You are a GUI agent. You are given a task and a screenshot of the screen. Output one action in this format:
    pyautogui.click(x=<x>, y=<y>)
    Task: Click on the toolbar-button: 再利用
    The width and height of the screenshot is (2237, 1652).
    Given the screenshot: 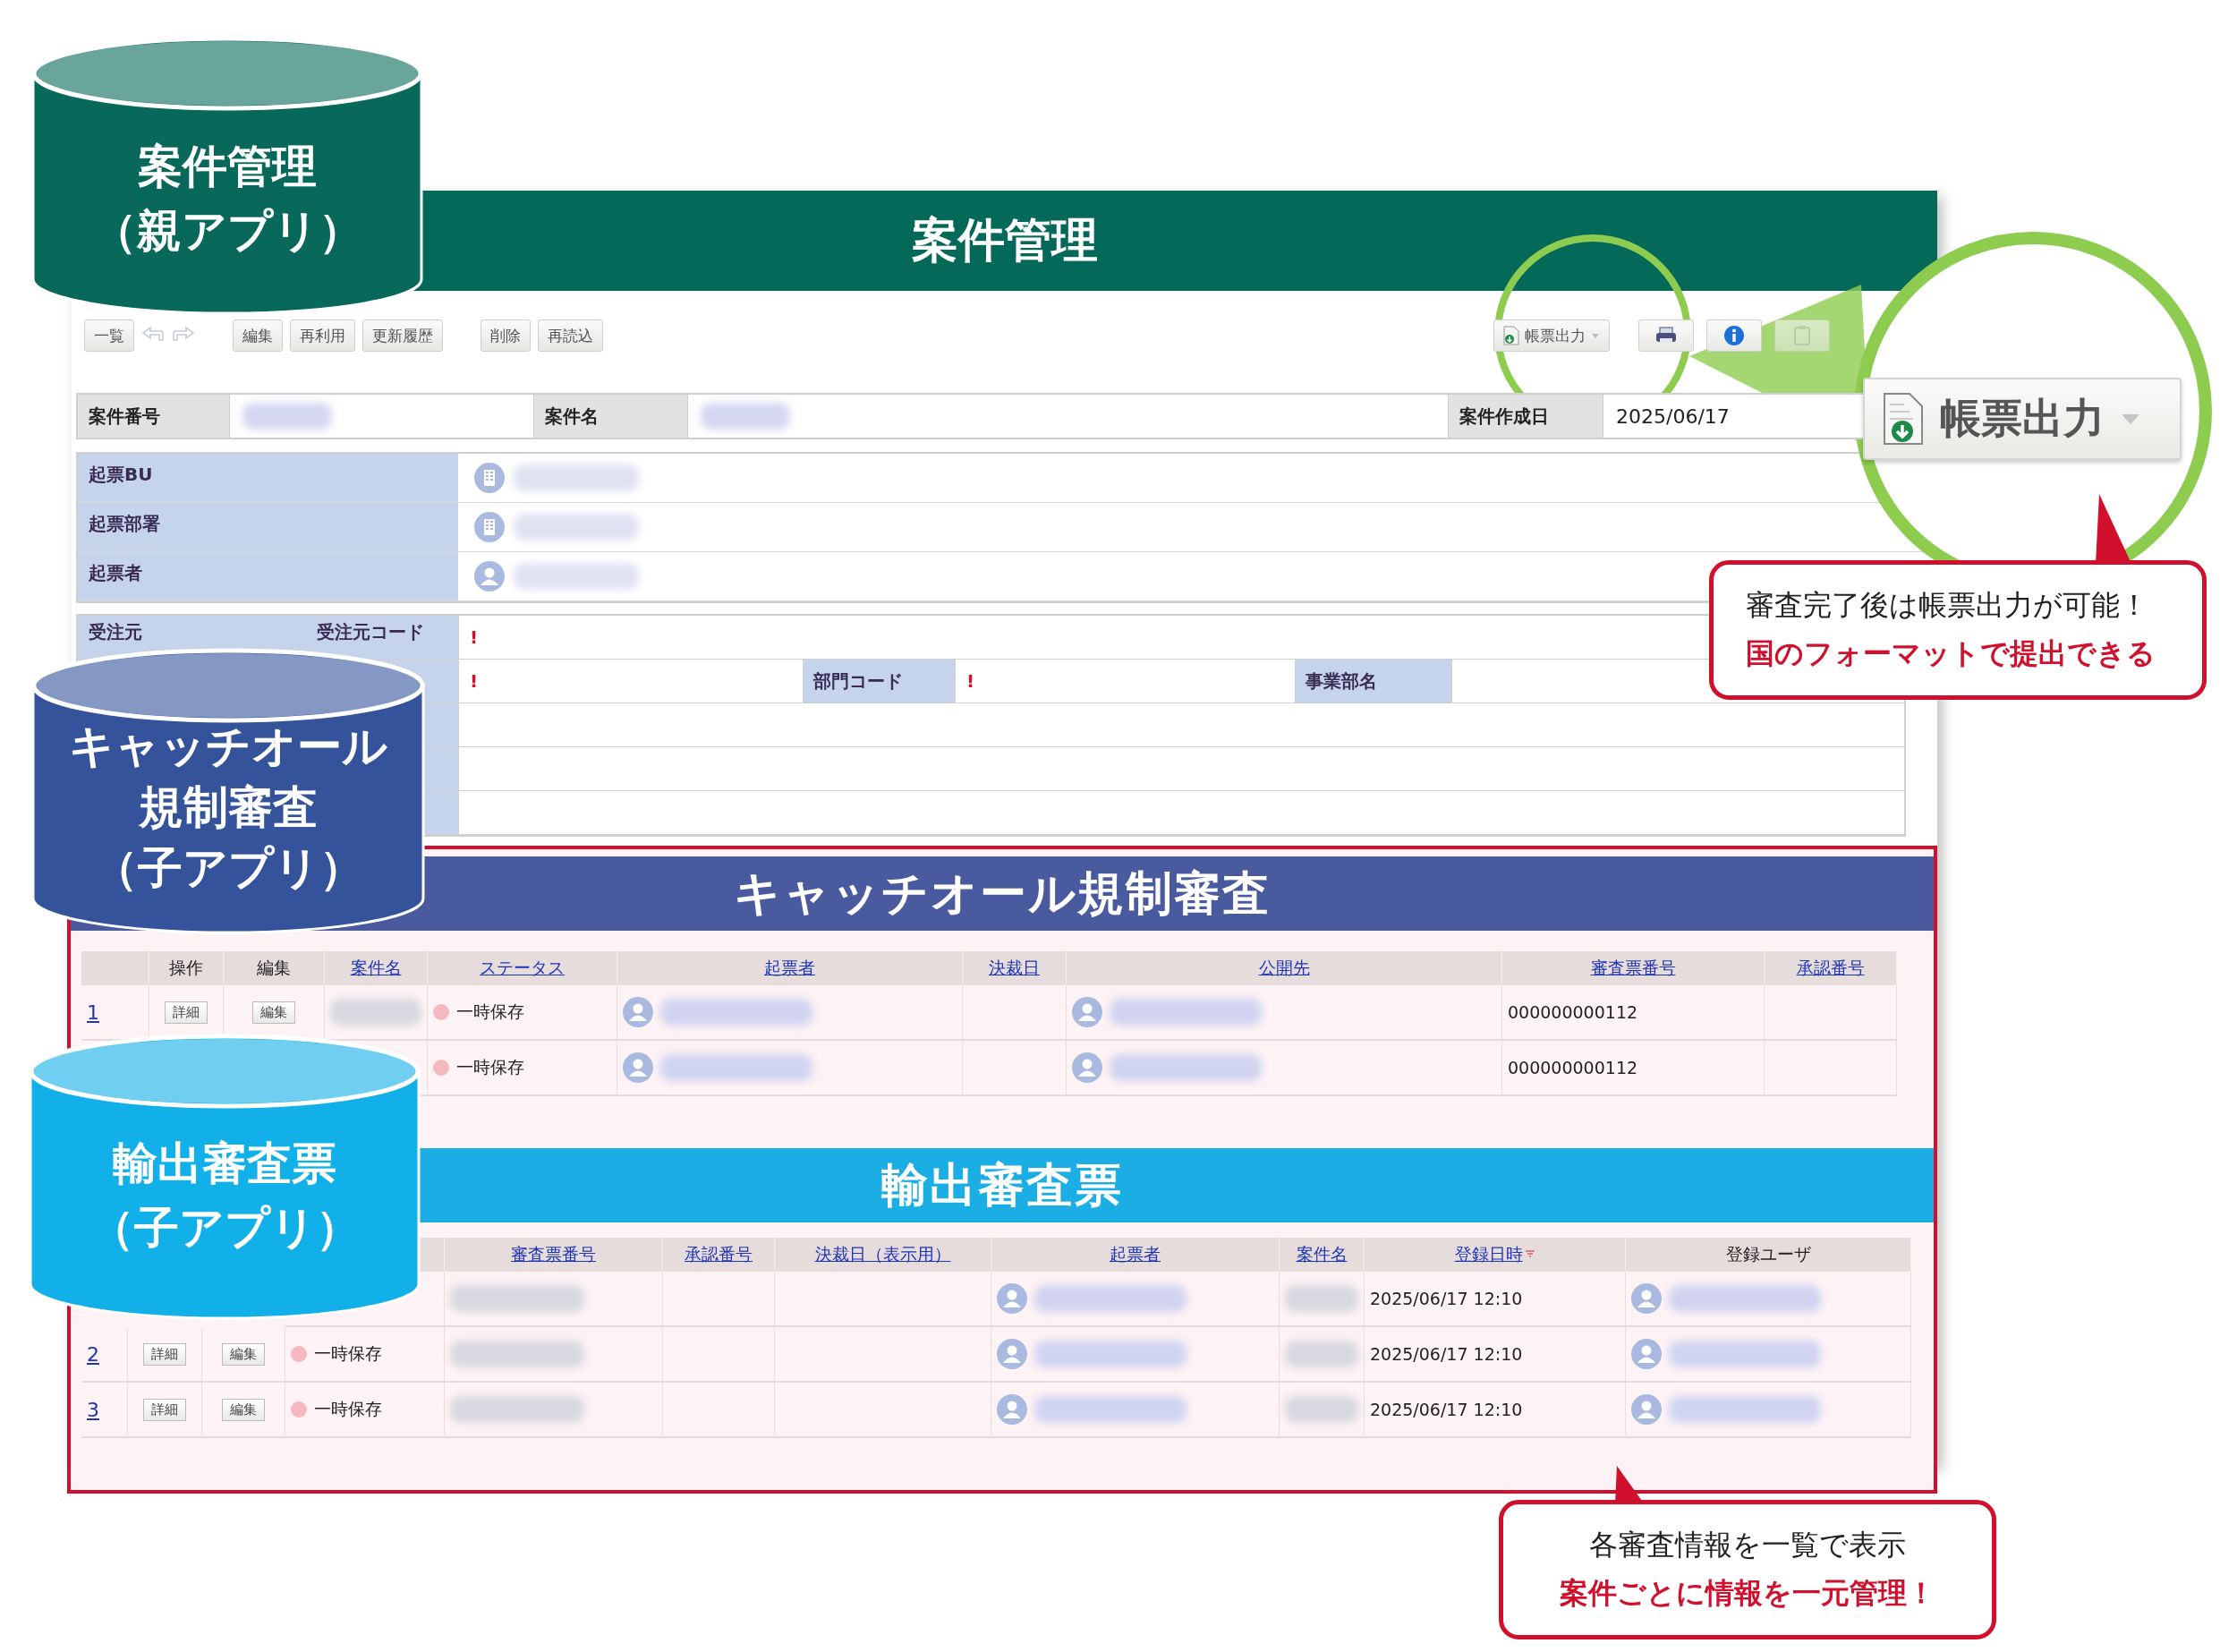 What is the action you would take?
    pyautogui.click(x=322, y=335)
    